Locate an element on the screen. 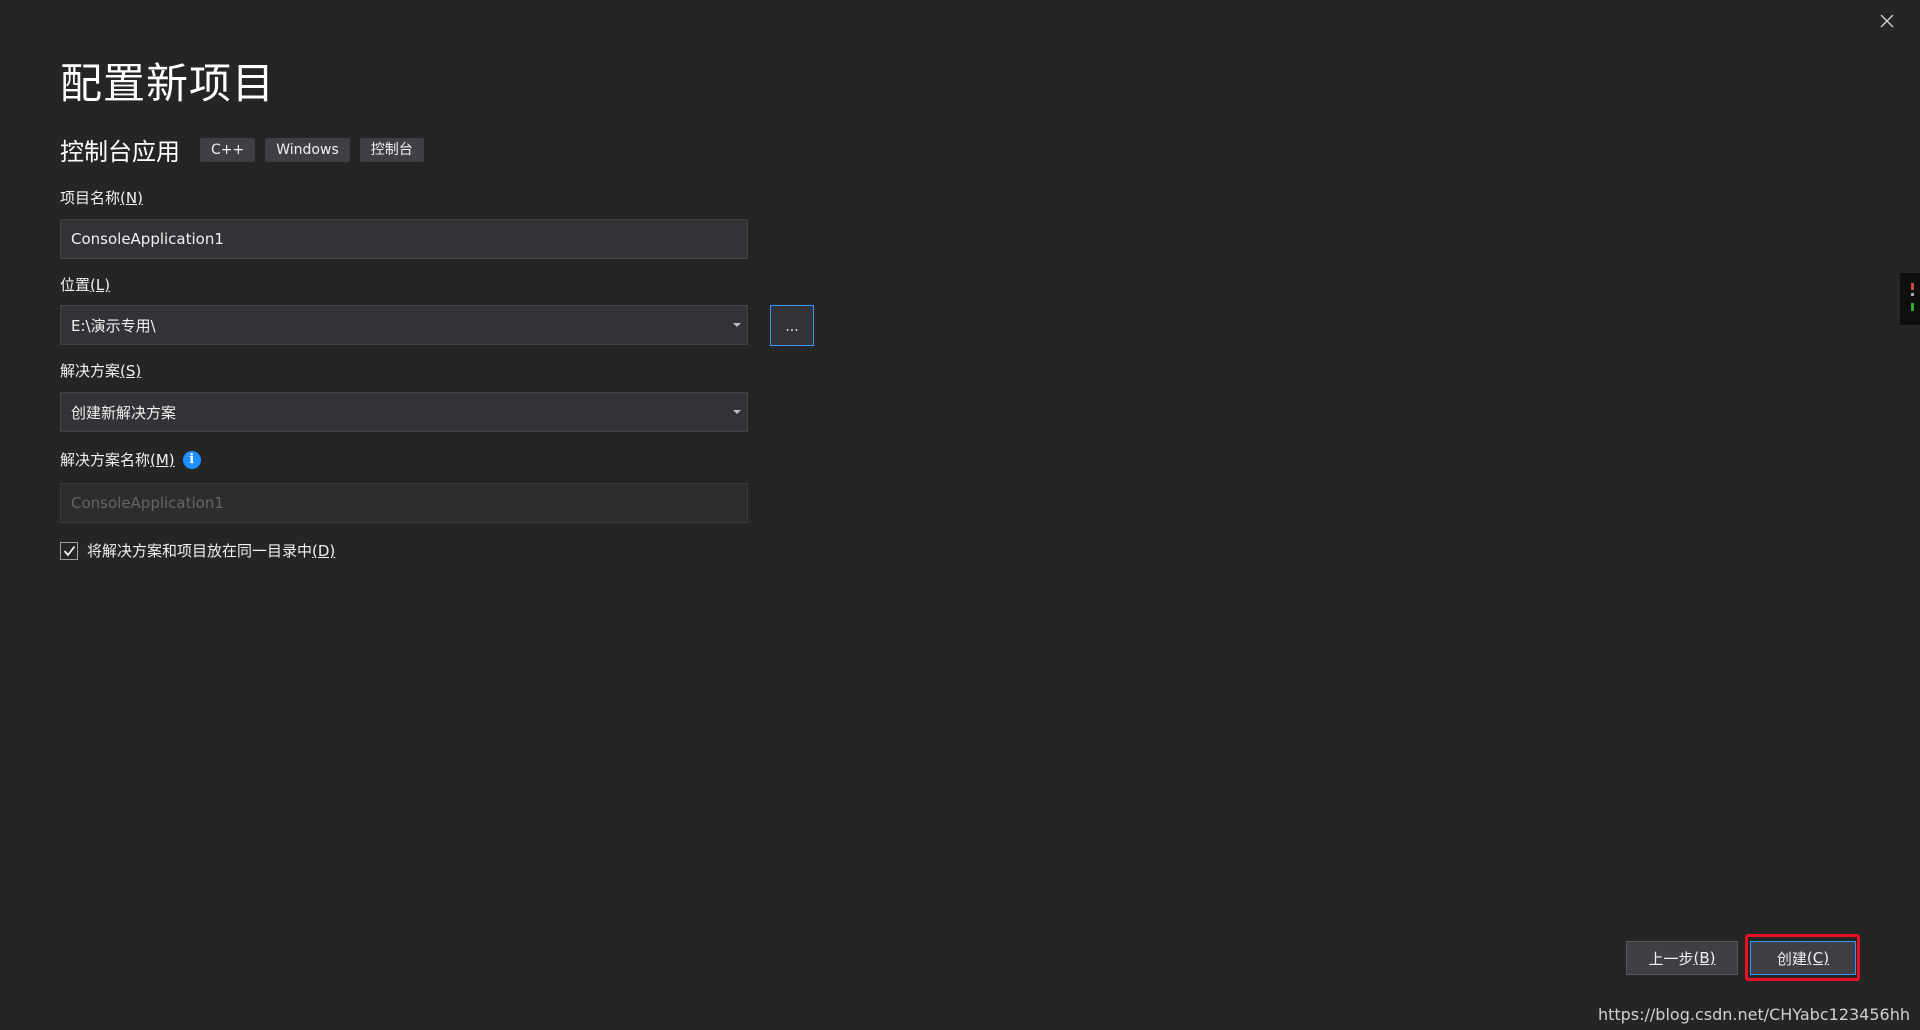 This screenshot has height=1030, width=1920. solution-value: 创建新解决方案 is located at coordinates (124, 412).